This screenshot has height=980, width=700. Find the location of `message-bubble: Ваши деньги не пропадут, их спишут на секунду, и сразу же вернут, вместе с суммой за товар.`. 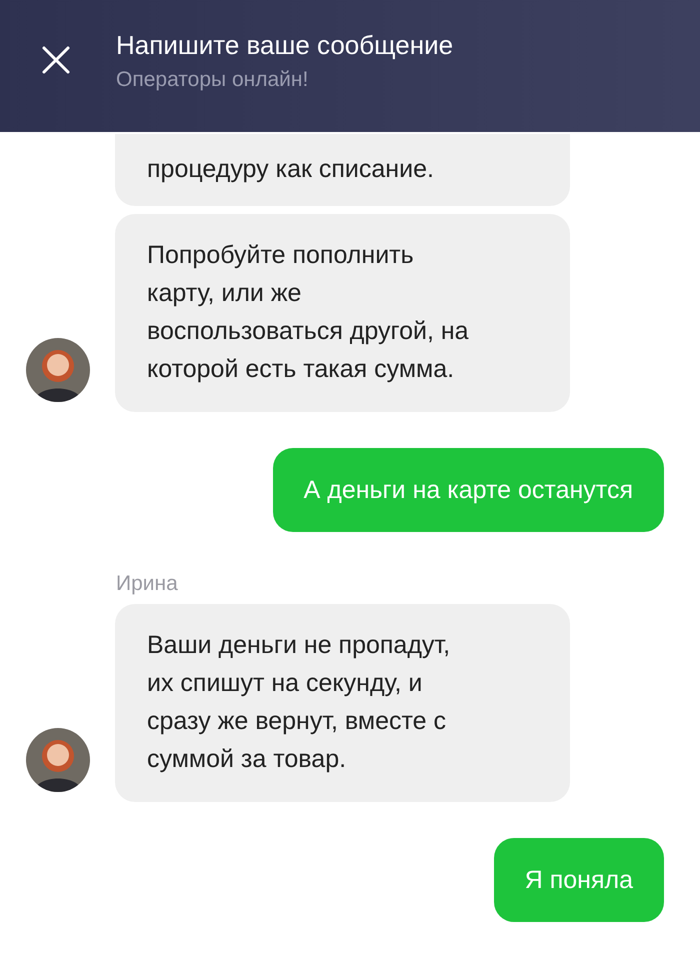

message-bubble: Ваши деньги не пропадут, их спишут на секунду, и сразу же вернут, вместе с суммой за товар. is located at coordinates (342, 703).